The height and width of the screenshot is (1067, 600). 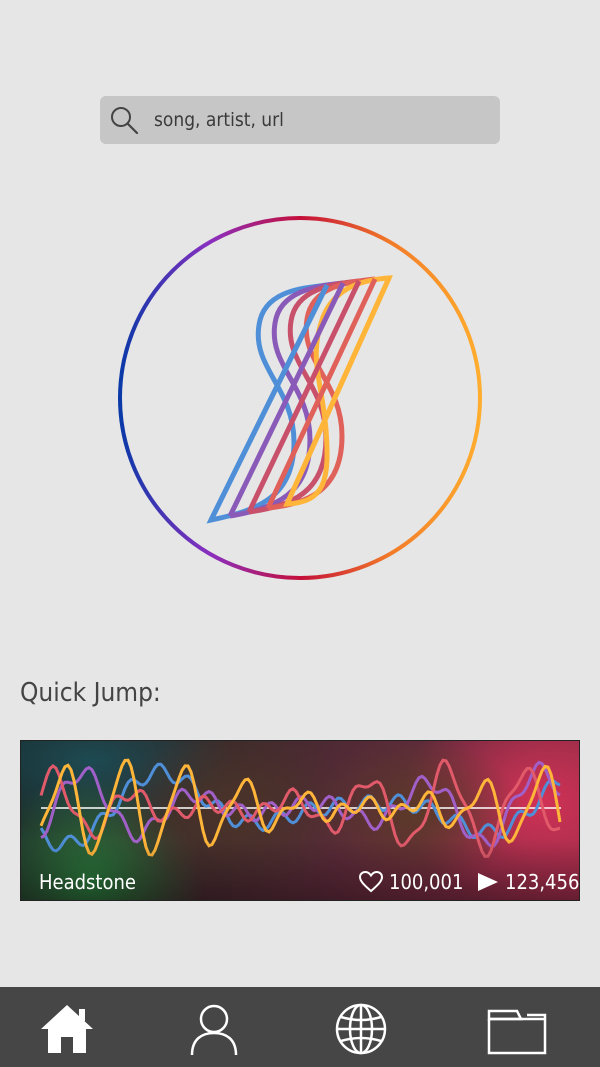 I want to click on likes-value: 100,001, so click(x=426, y=882).